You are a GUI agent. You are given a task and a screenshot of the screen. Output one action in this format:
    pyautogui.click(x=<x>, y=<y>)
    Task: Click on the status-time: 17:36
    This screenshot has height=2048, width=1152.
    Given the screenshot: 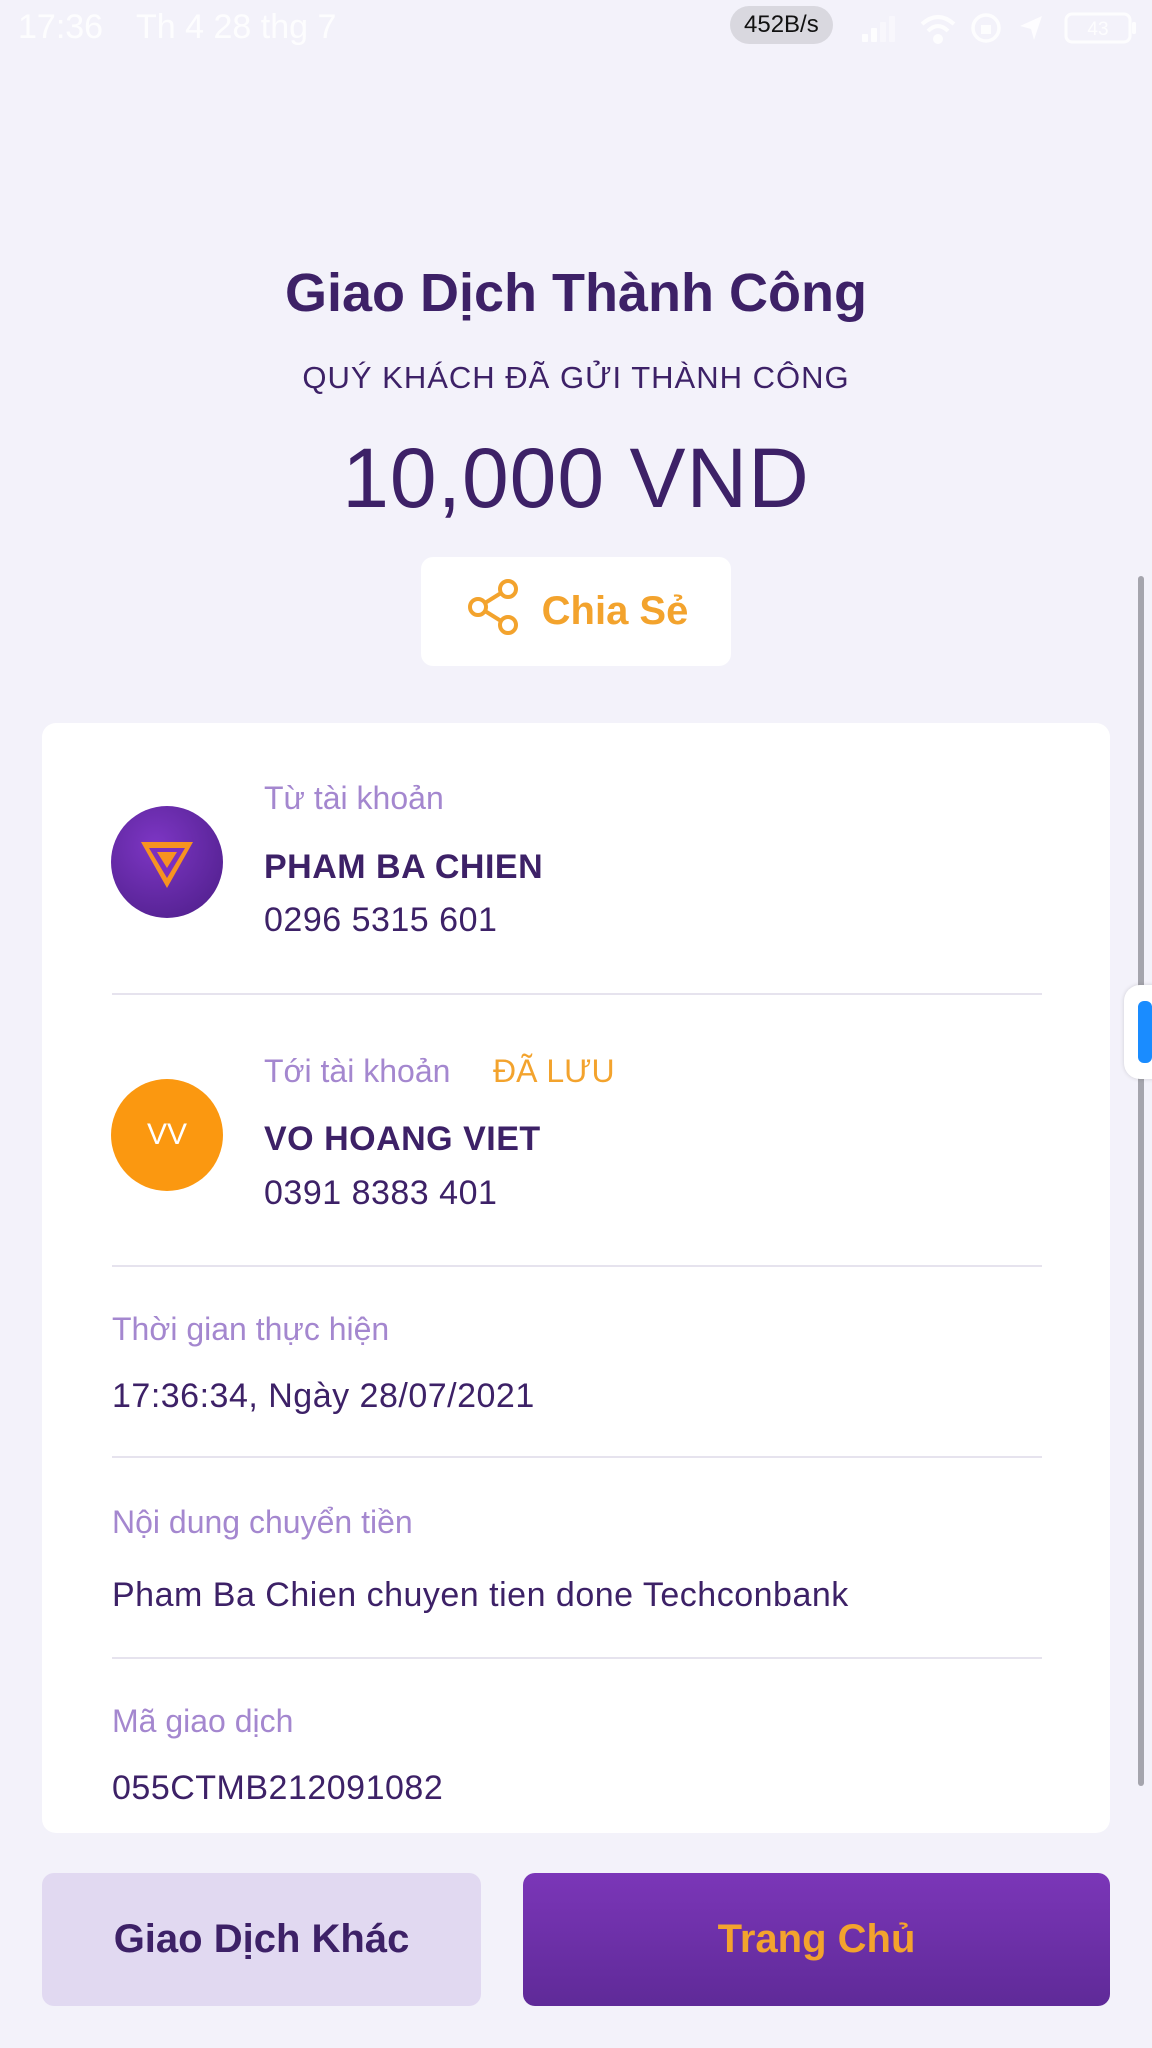 What is the action you would take?
    pyautogui.click(x=61, y=27)
    